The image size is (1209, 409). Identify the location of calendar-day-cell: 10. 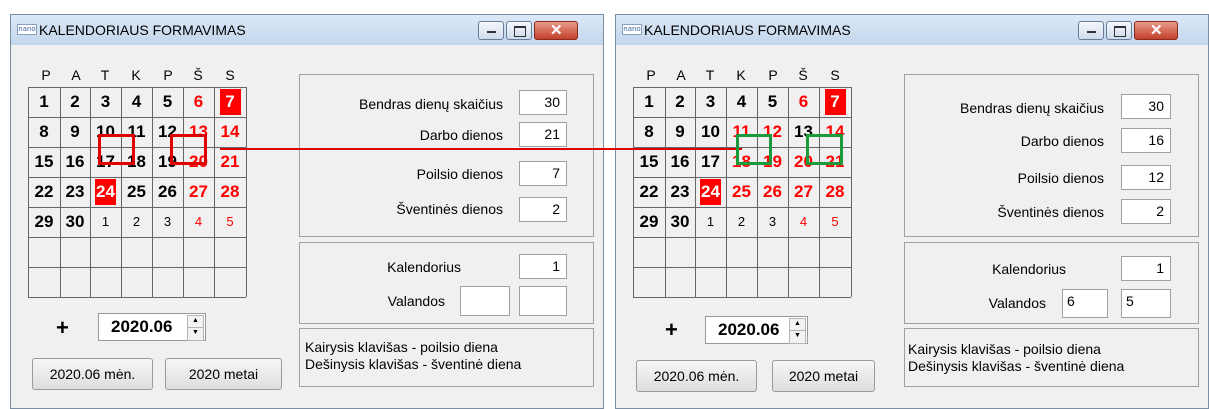
(710, 132).